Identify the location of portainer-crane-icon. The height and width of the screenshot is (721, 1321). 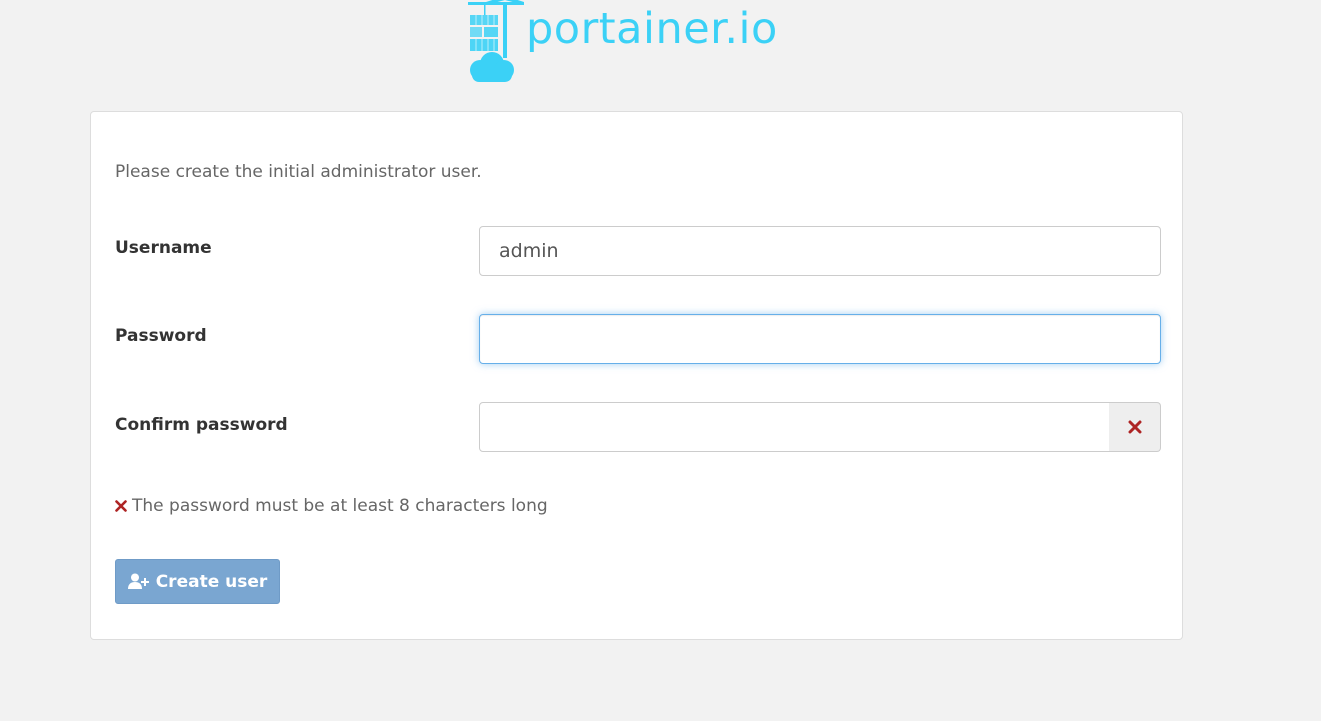
(496, 41).